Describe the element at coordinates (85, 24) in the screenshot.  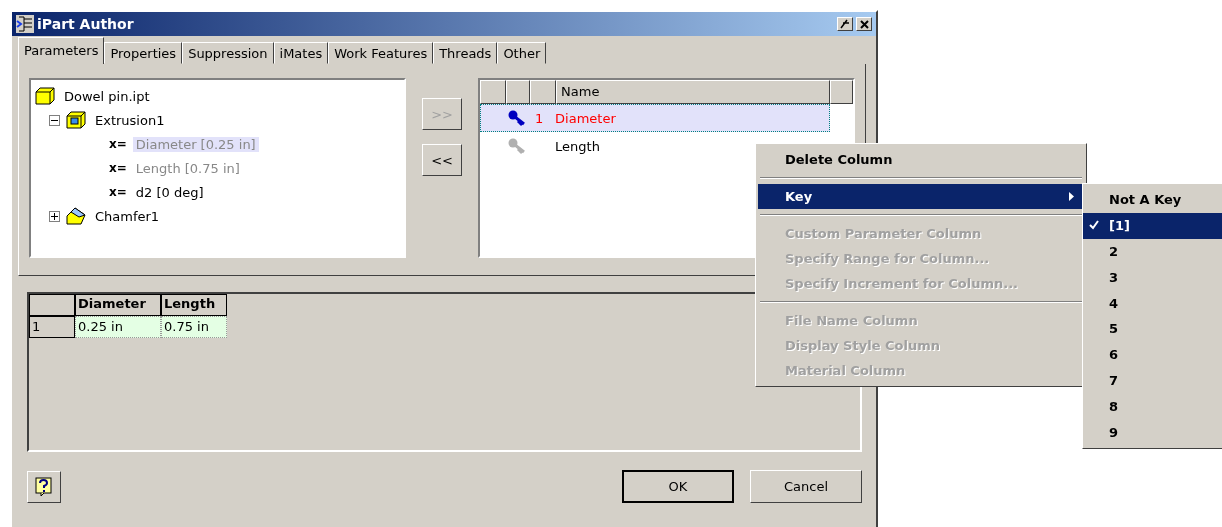
I see `window-title: iPart Author` at that location.